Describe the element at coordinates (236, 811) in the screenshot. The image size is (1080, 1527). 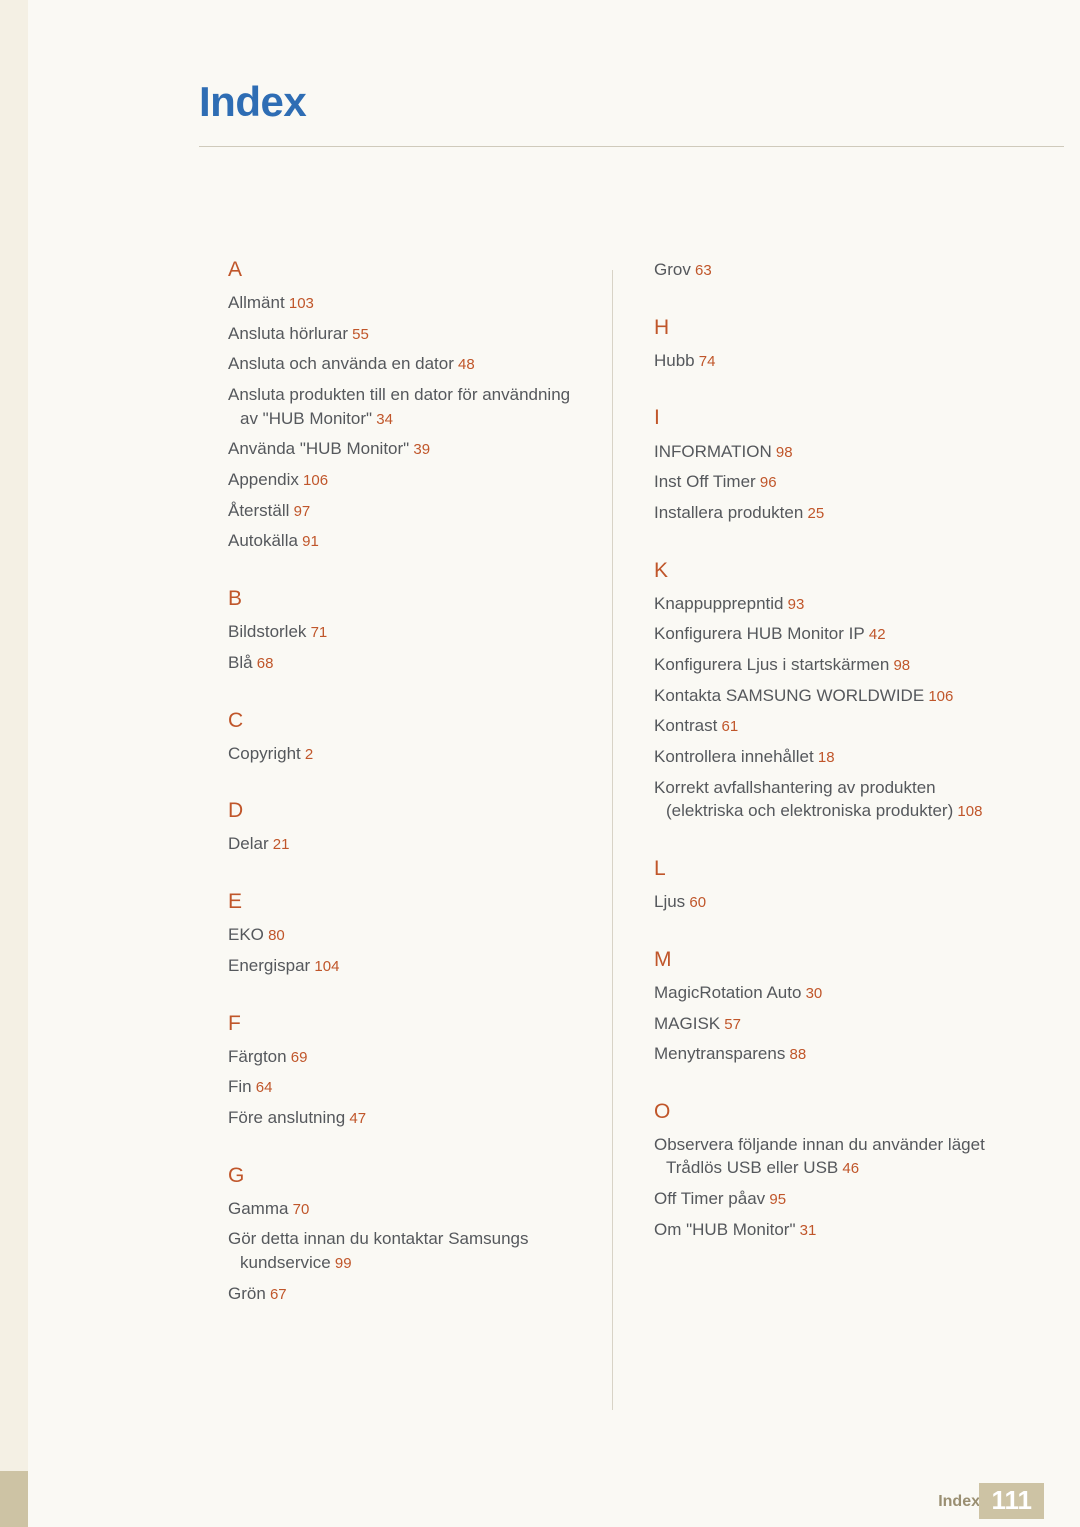
I see `index-letter-heading: D` at that location.